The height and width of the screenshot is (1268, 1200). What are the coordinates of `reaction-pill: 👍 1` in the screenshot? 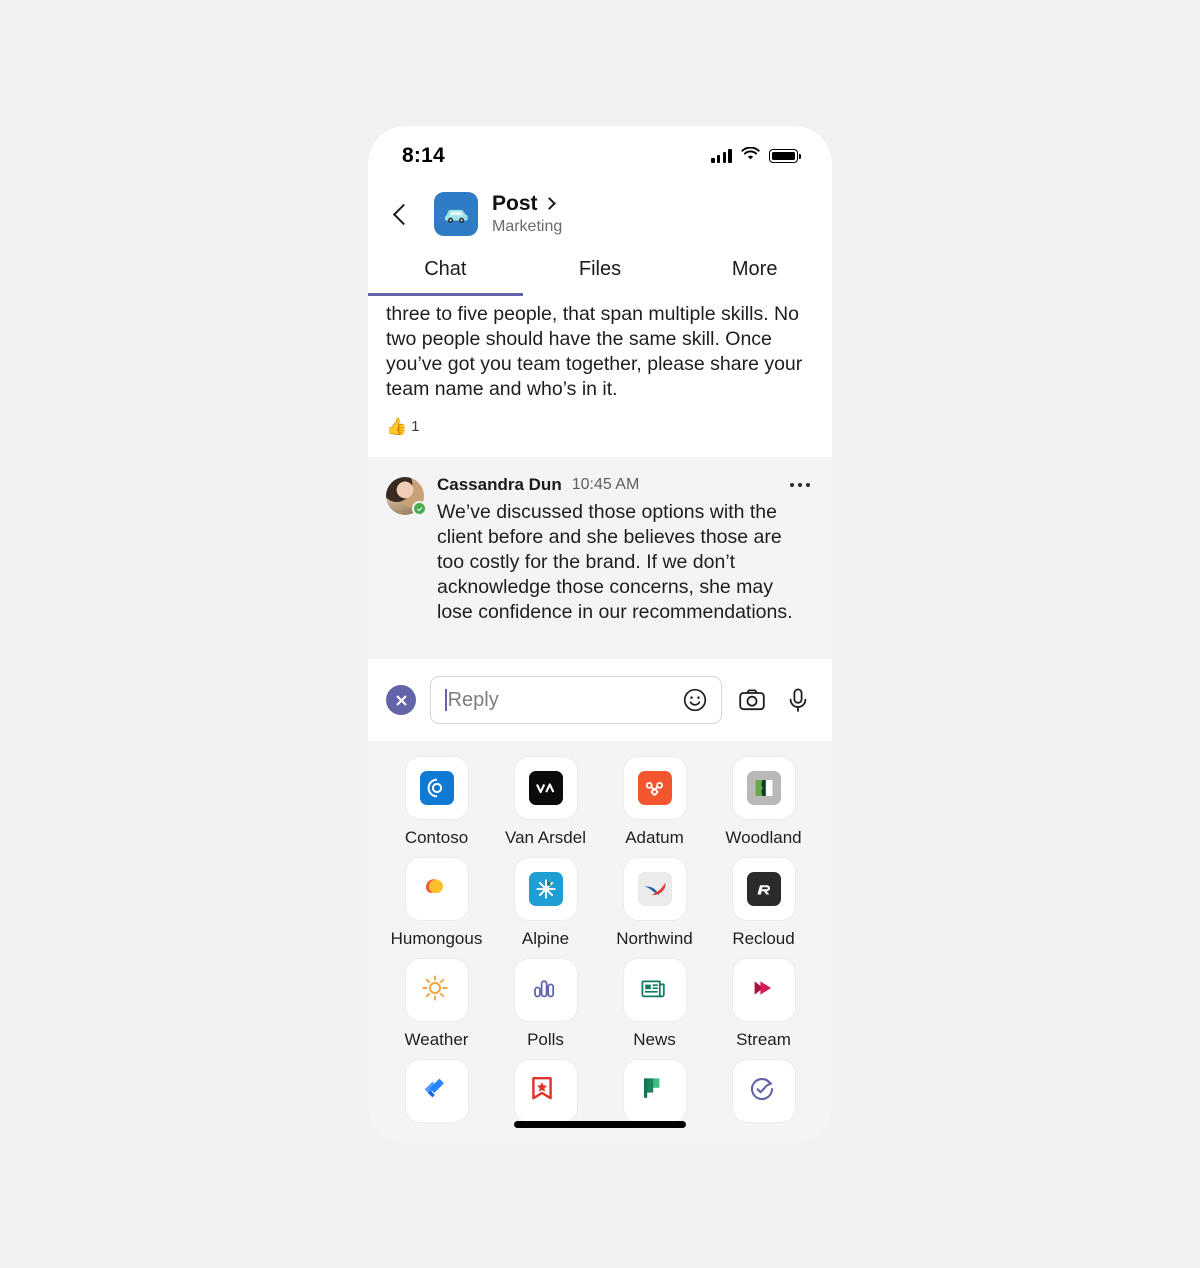 It's located at (403, 426).